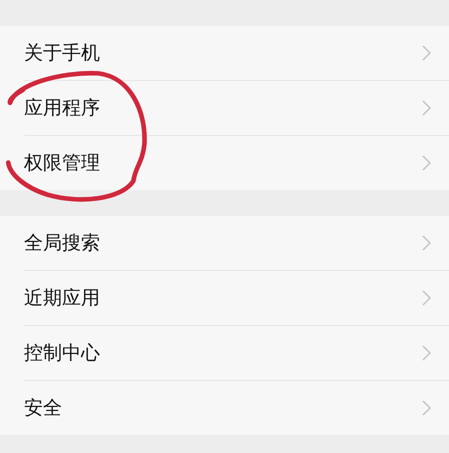  I want to click on menu-item-label: 应用程序, so click(62, 108).